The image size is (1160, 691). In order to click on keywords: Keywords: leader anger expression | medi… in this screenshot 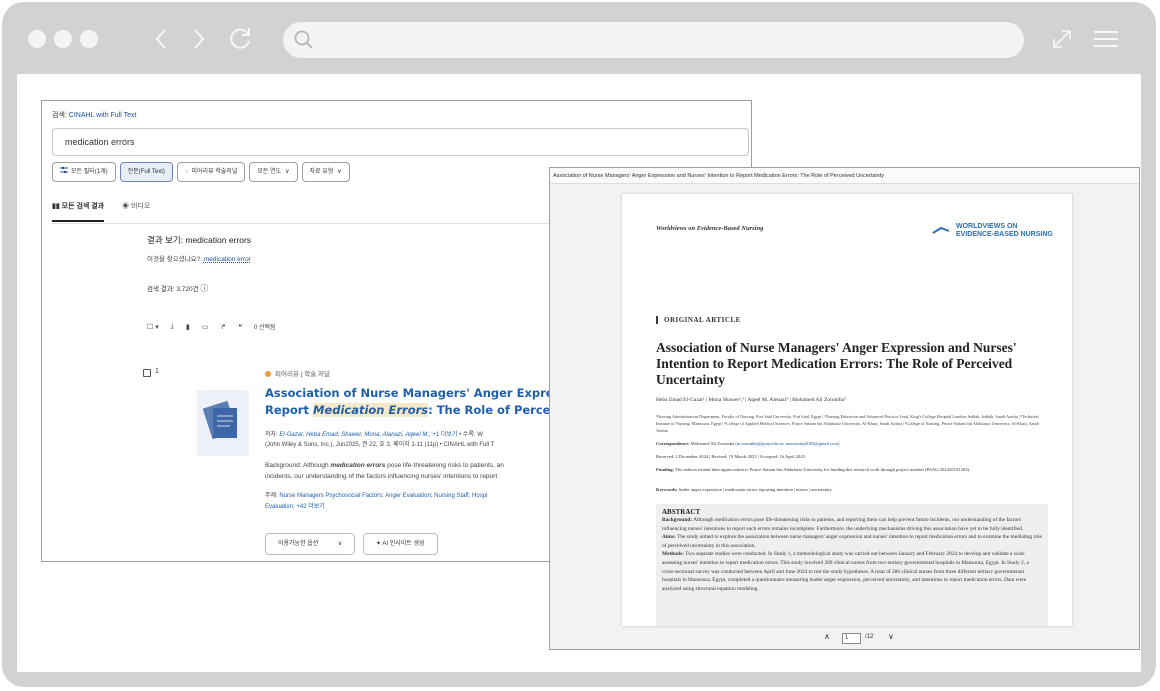, I will do `click(852, 489)`.